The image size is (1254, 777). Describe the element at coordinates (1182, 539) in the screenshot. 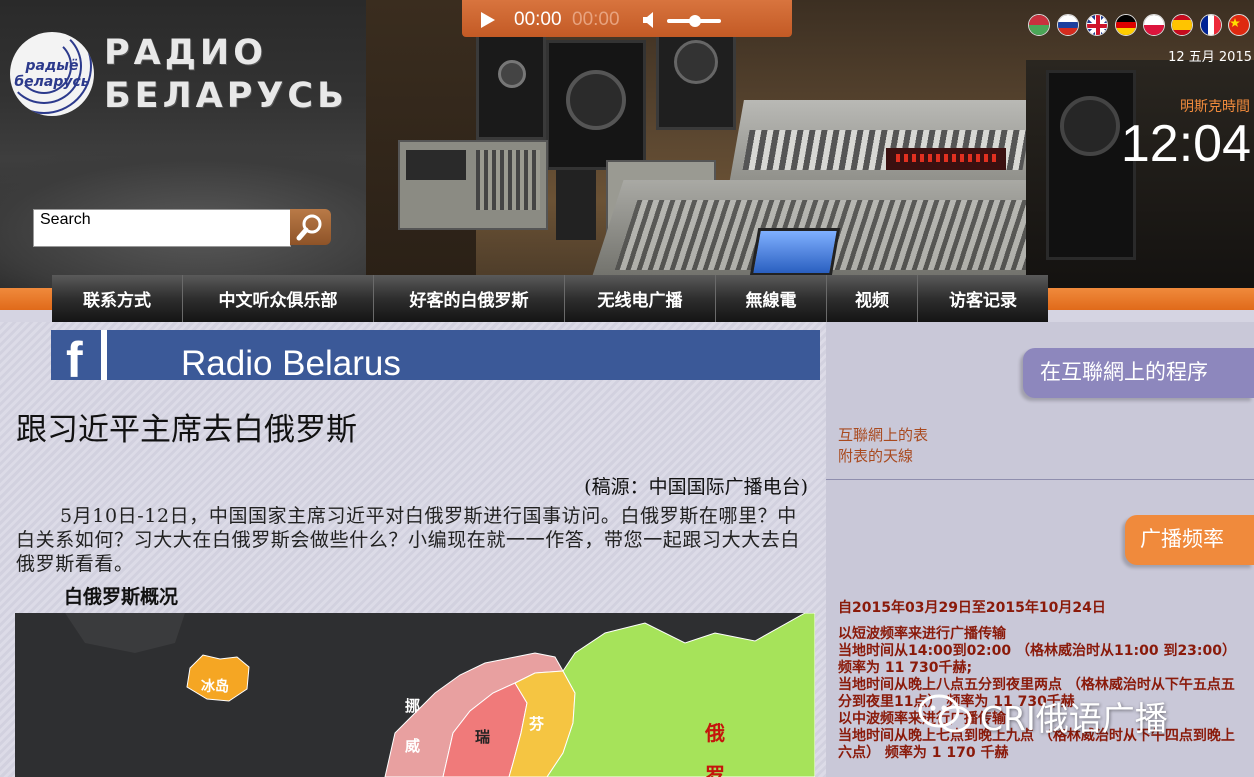

I see `tab-broadcast-frequency-label: 广播频率` at that location.